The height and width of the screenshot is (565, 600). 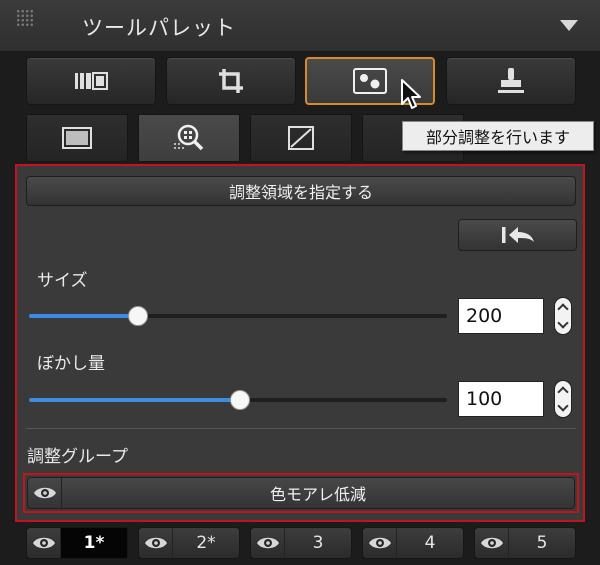 What do you see at coordinates (501, 316) in the screenshot?
I see `size-value-field: 200` at bounding box center [501, 316].